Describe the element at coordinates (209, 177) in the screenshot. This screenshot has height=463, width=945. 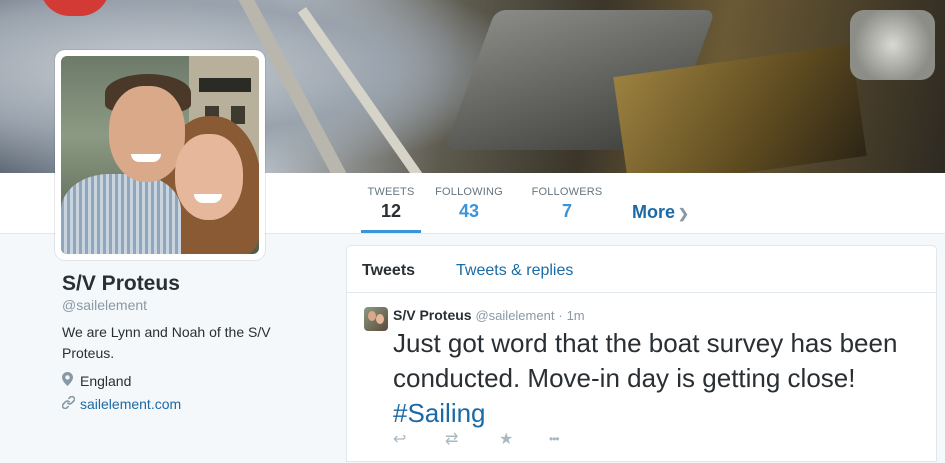
I see `photo-woman-face` at that location.